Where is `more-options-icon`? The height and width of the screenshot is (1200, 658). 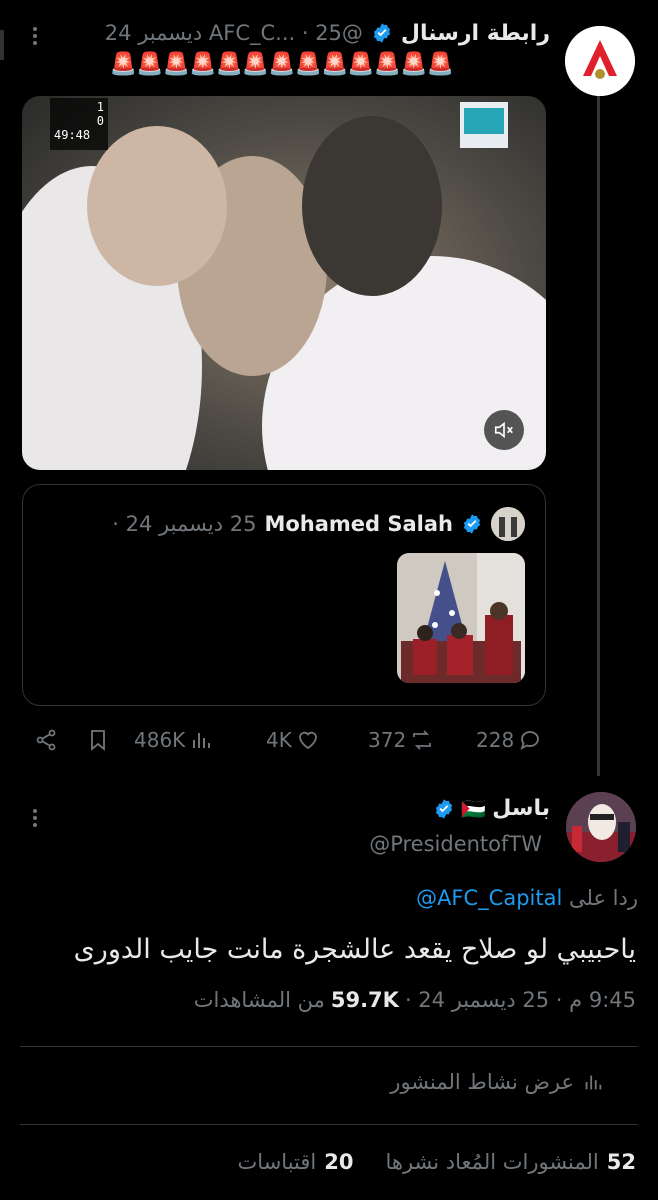
more-options-icon is located at coordinates (35, 36).